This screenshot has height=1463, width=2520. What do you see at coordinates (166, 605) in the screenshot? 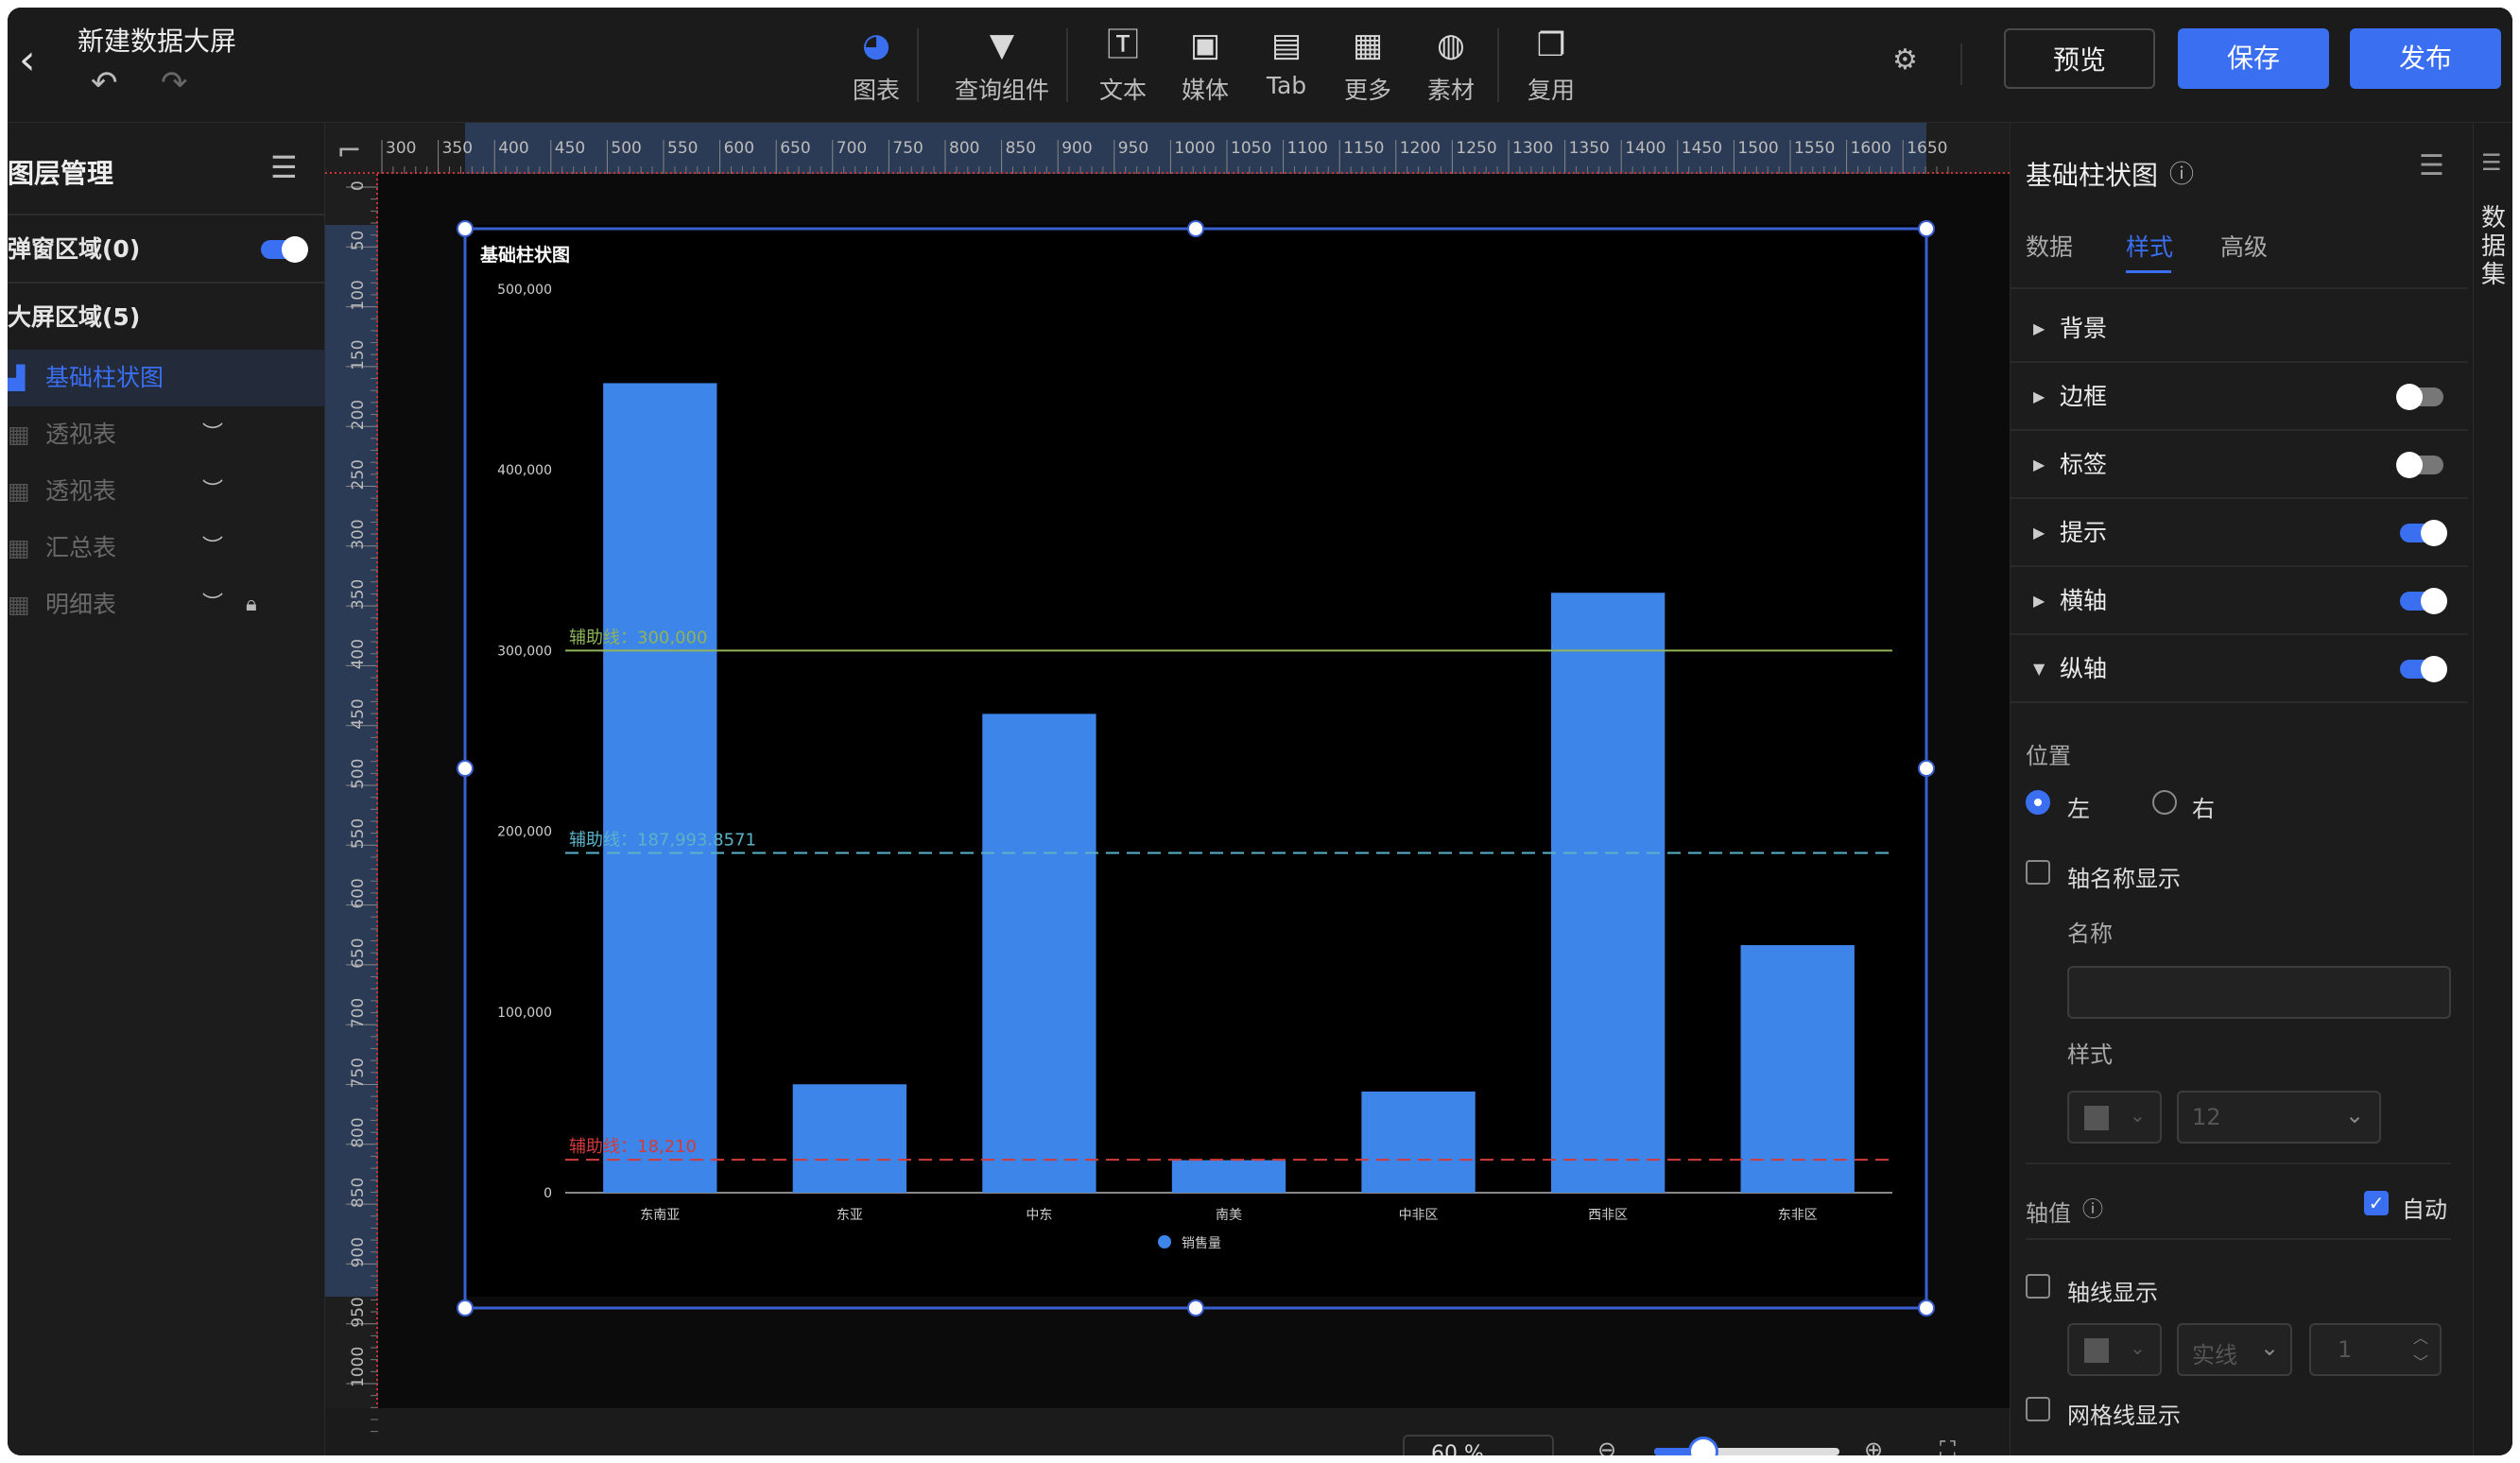
I see `layer-item: ▦ 明细表 ︶ 🔒︎` at bounding box center [166, 605].